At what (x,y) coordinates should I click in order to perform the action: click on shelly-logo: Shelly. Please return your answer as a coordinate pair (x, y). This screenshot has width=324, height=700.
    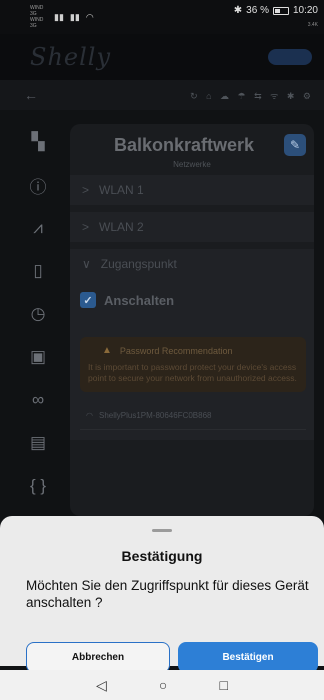
    Looking at the image, I should click on (71, 57).